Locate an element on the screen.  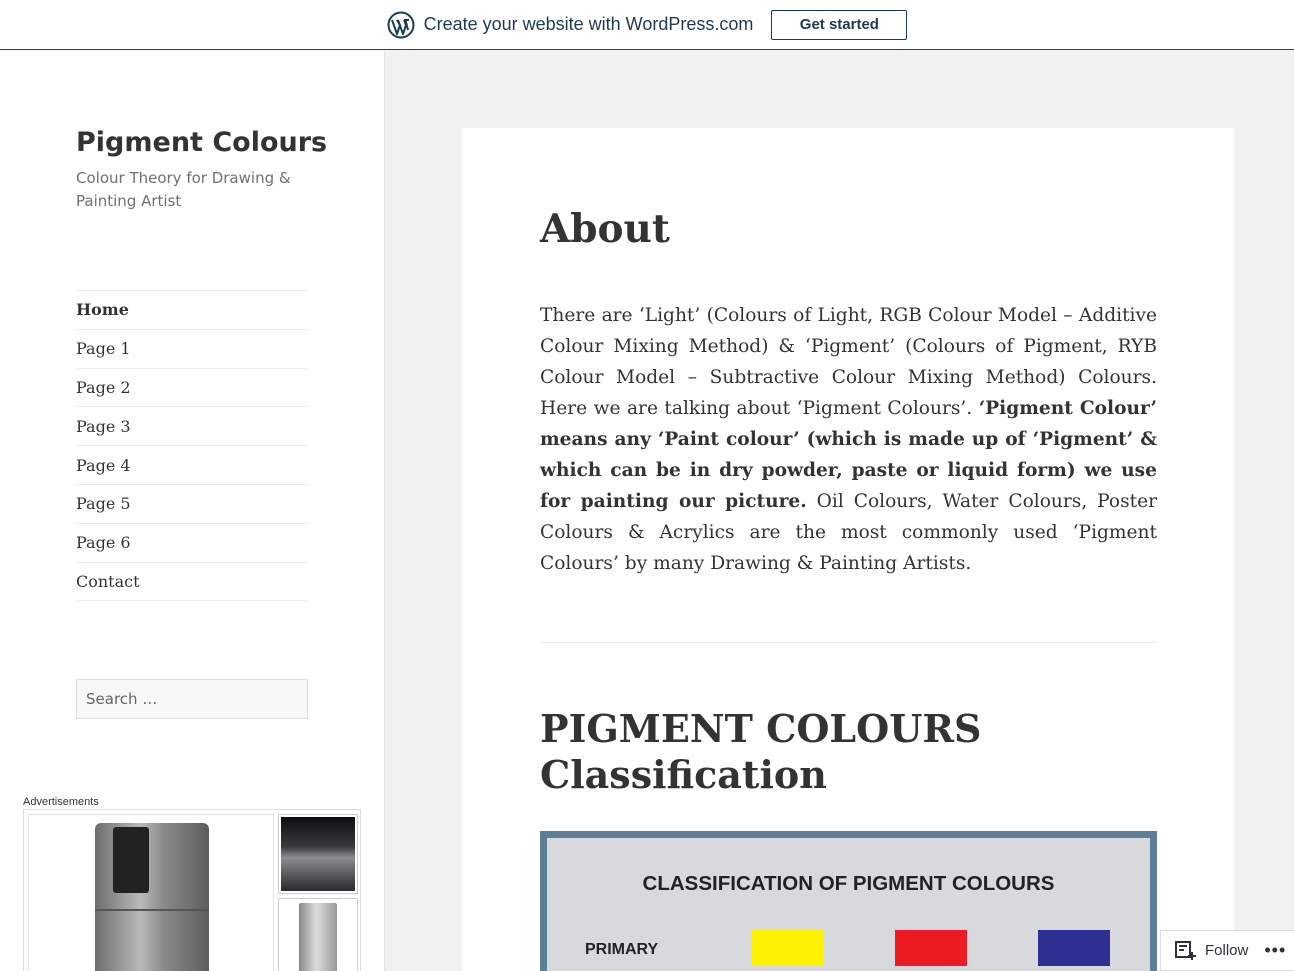
search-input is located at coordinates (192, 699).